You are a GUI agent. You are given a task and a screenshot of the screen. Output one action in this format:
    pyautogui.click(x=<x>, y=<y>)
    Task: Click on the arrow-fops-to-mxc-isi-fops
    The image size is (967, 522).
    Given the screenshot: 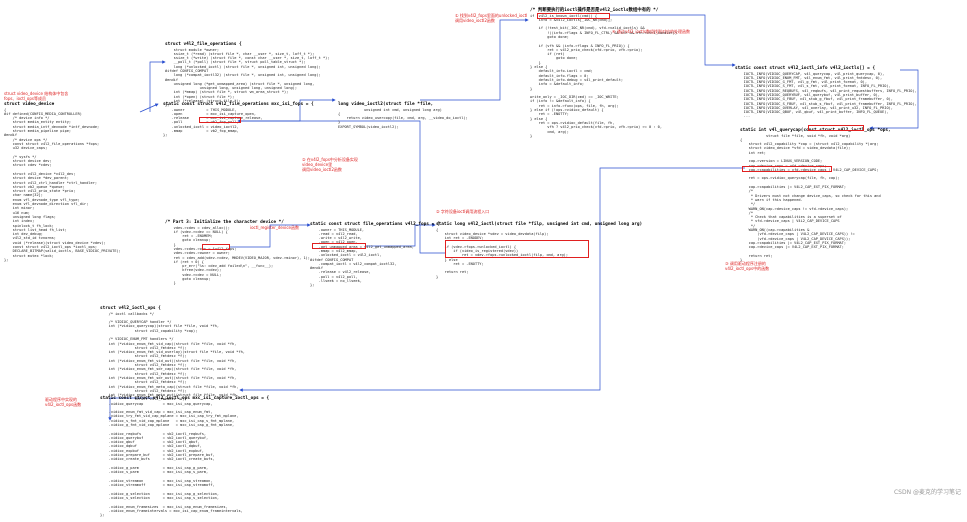 What is the action you would take?
    pyautogui.click(x=149, y=108)
    